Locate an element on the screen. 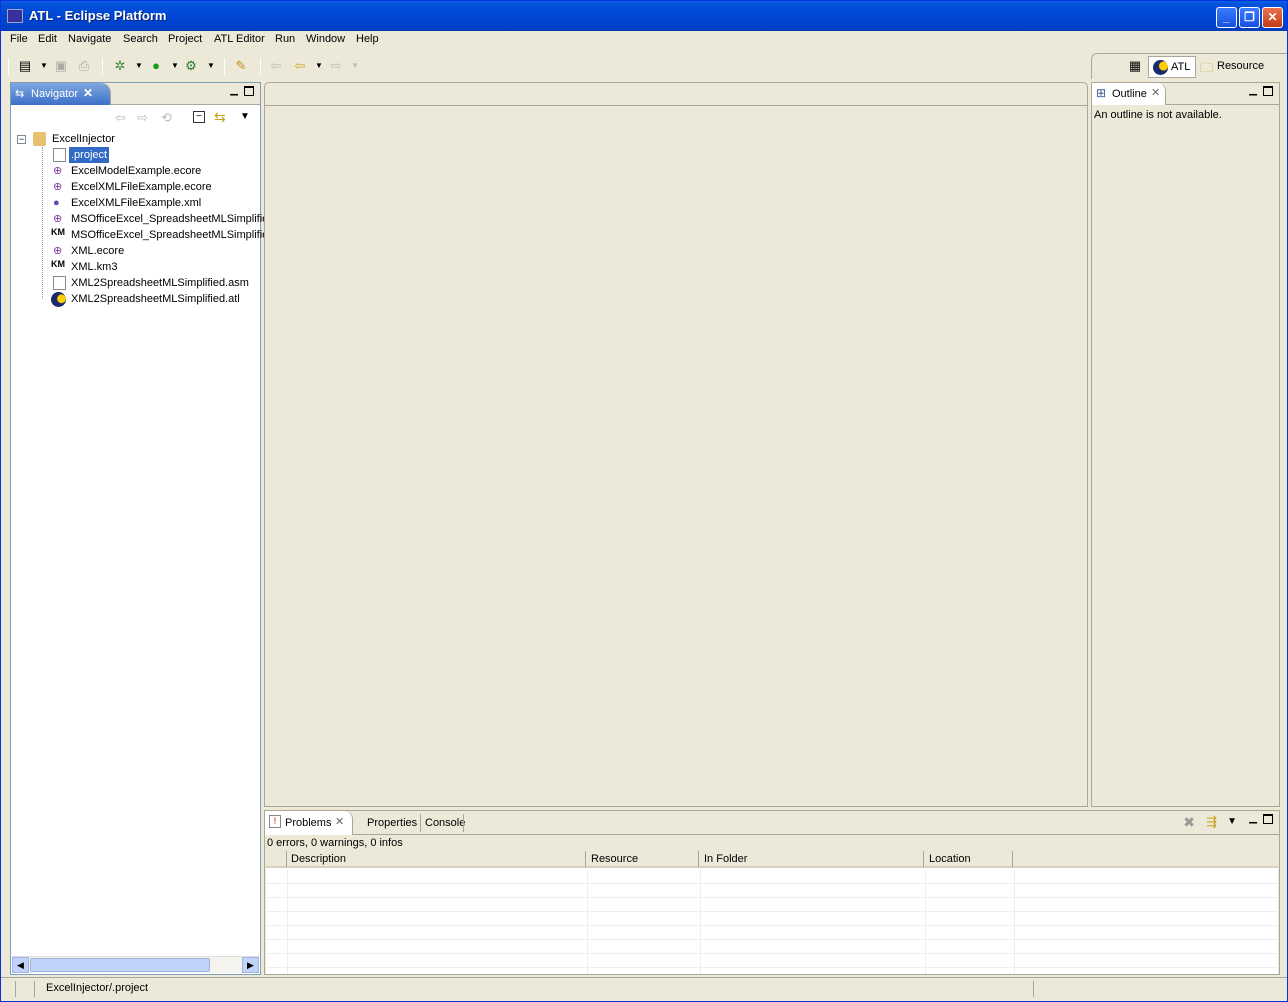 The height and width of the screenshot is (1002, 1288). tab-navigator: ⇆ Navigator ✕ is located at coordinates (61, 94).